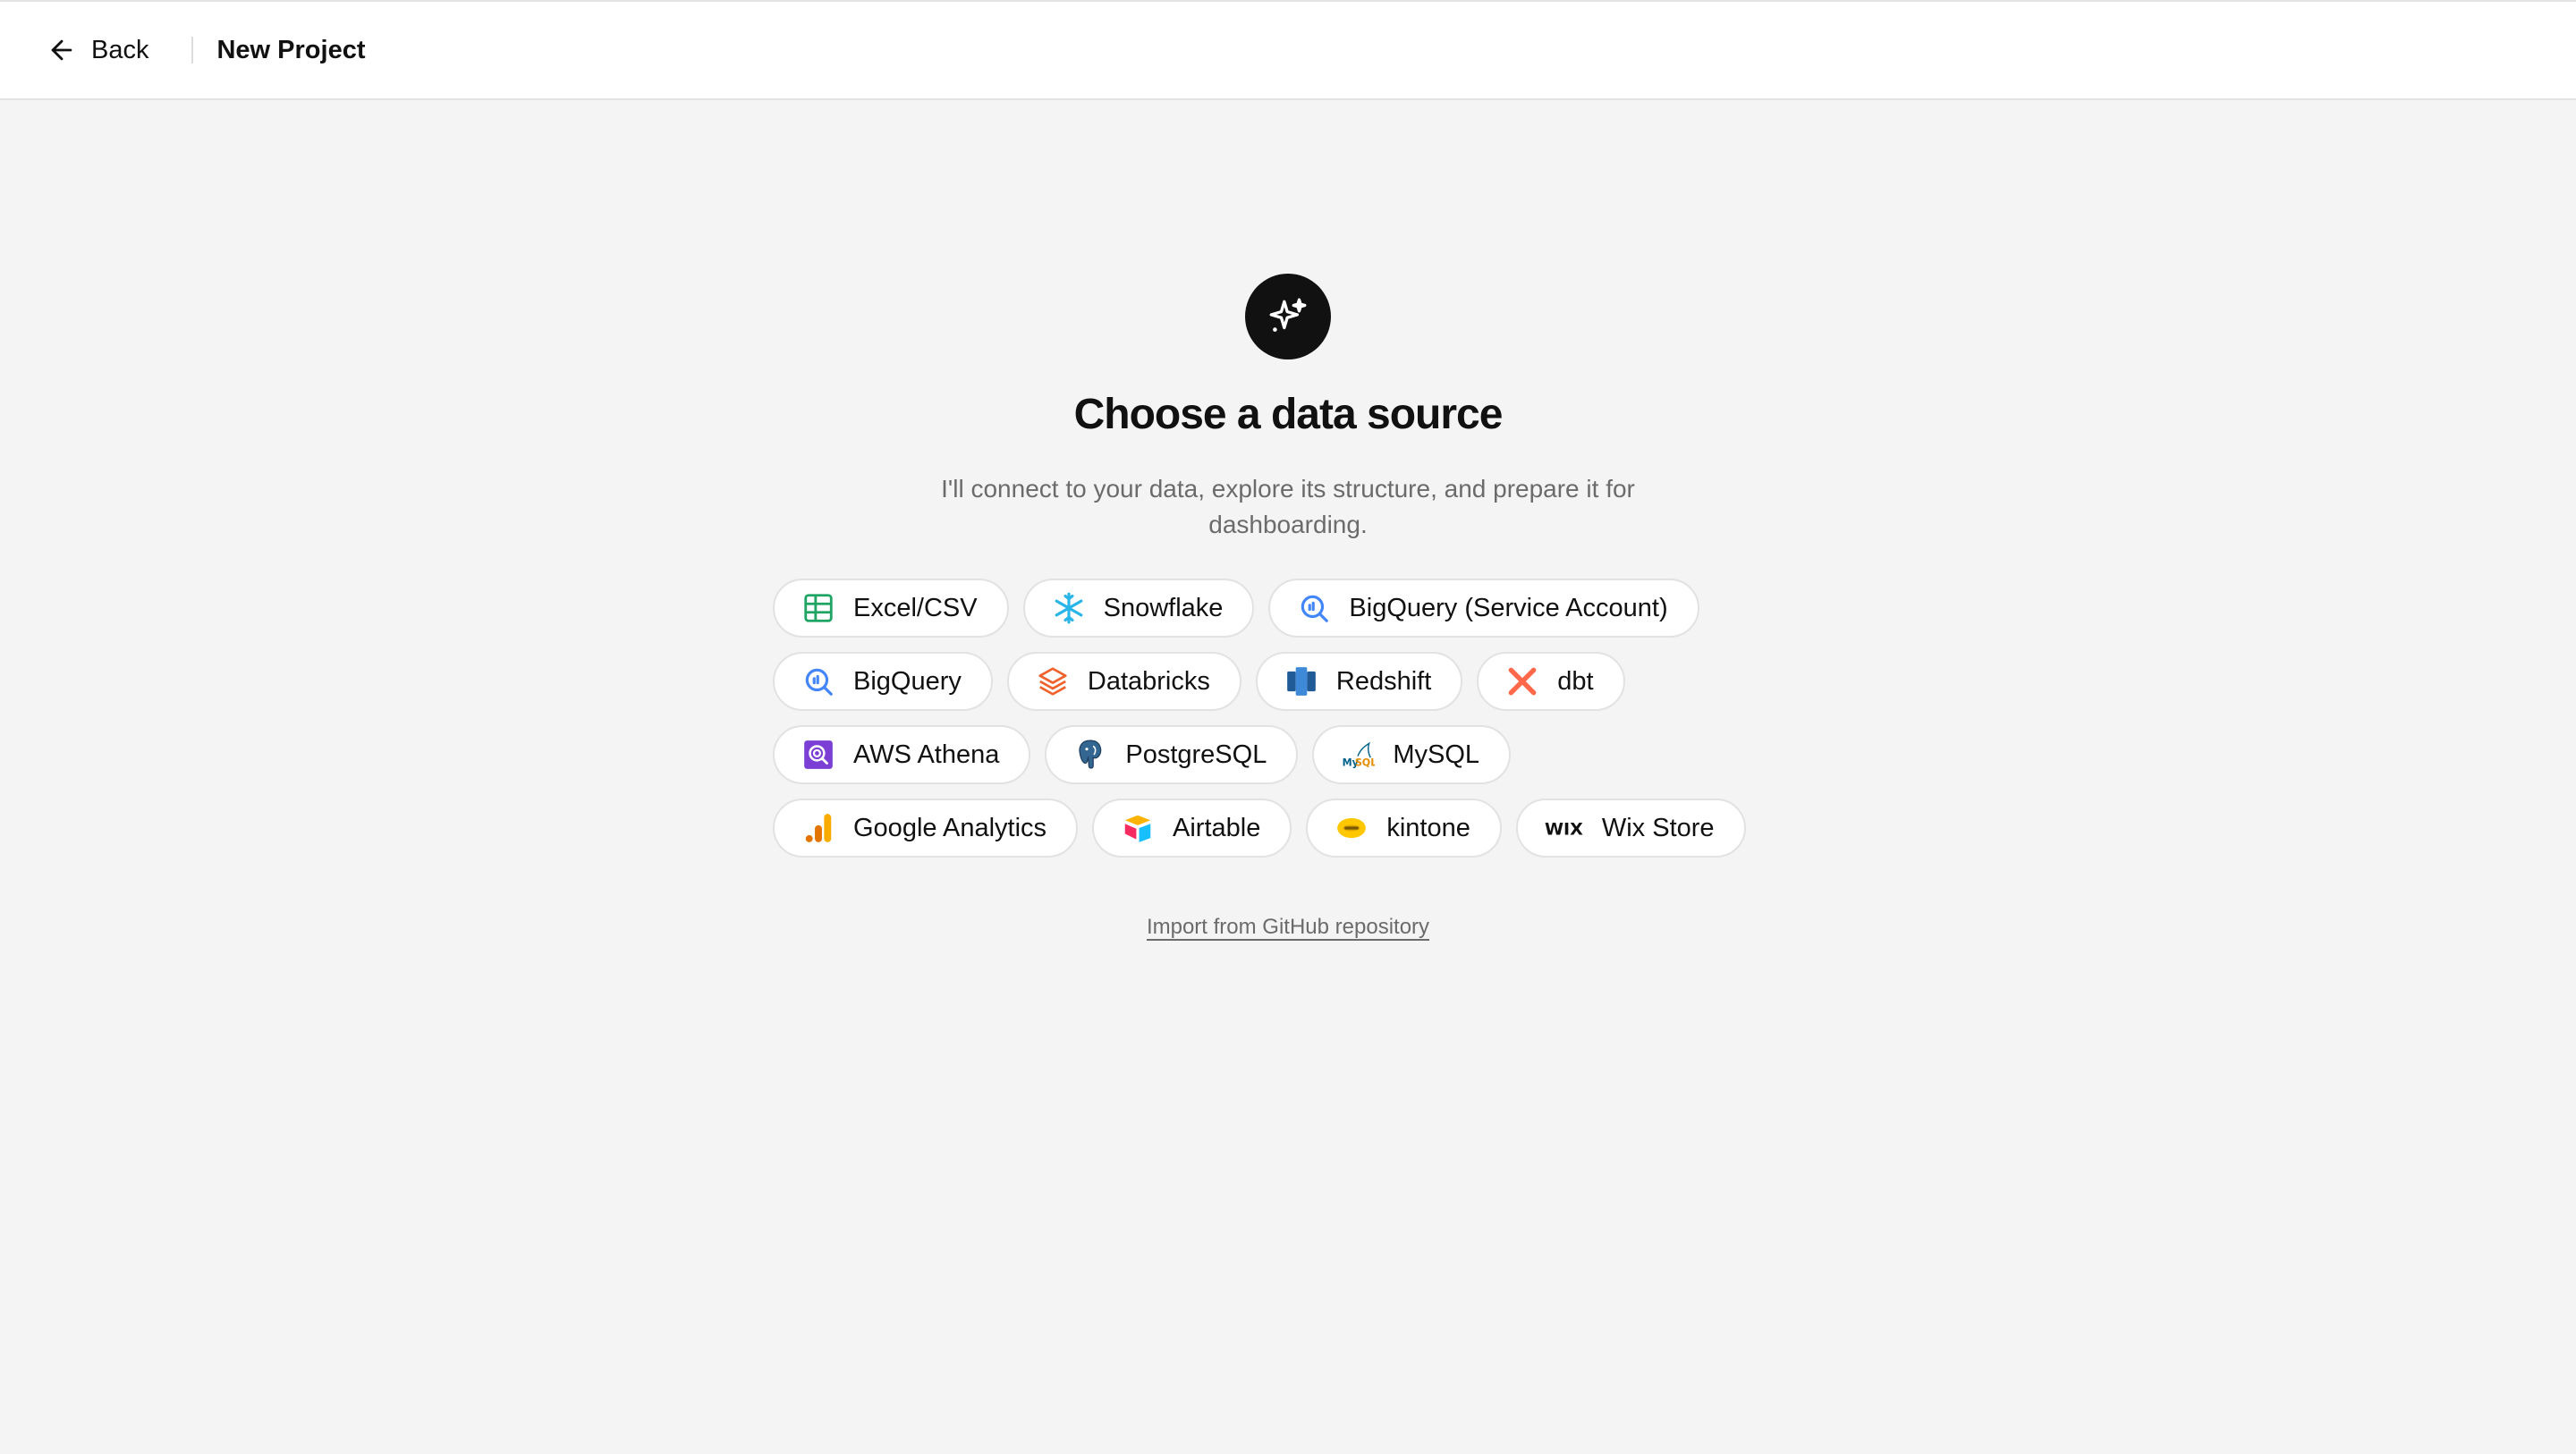  I want to click on source-postgresql: PostgreSQL, so click(1172, 755).